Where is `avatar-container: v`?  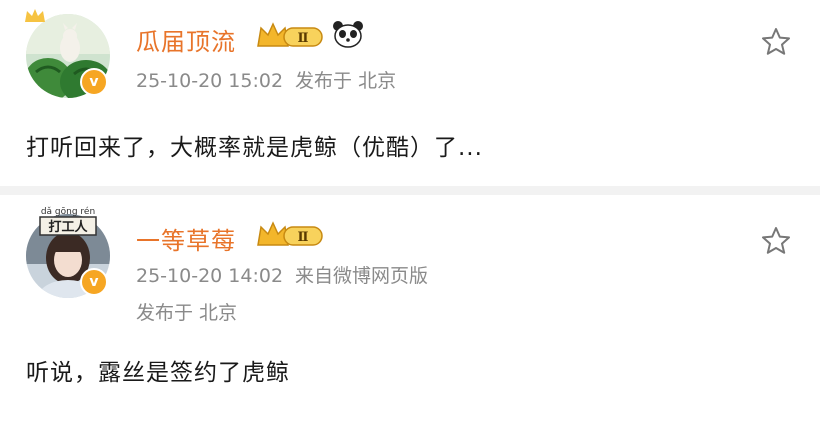 avatar-container: v is located at coordinates (67, 53).